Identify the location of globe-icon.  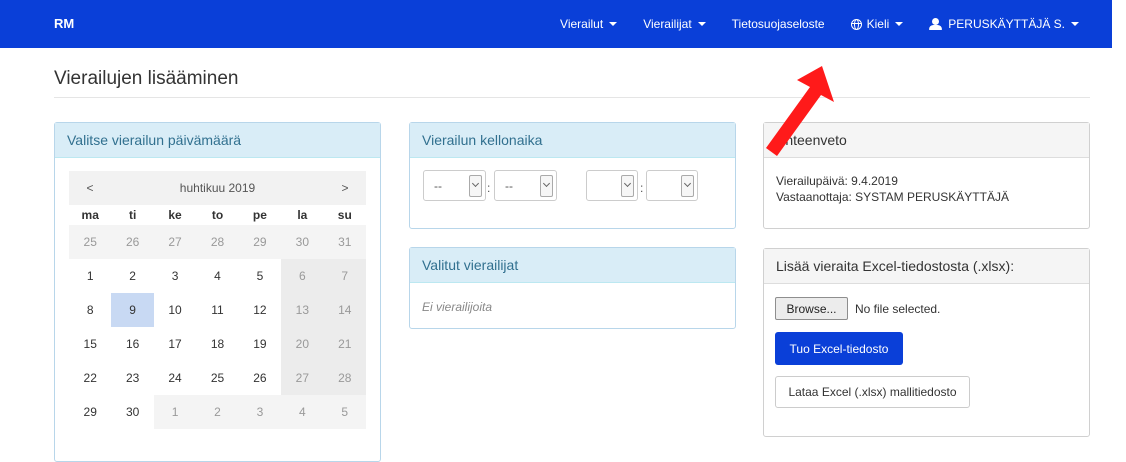
(856, 24).